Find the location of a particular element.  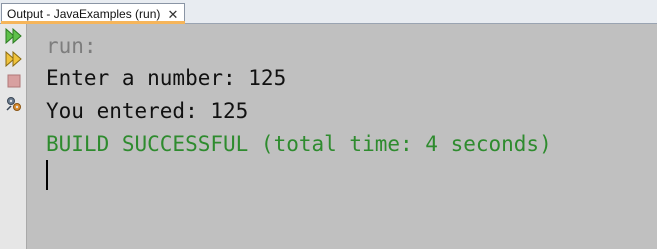

build-status-line: BUILD SUCCESSFUL (total time: 4 seconds) is located at coordinates (299, 144).